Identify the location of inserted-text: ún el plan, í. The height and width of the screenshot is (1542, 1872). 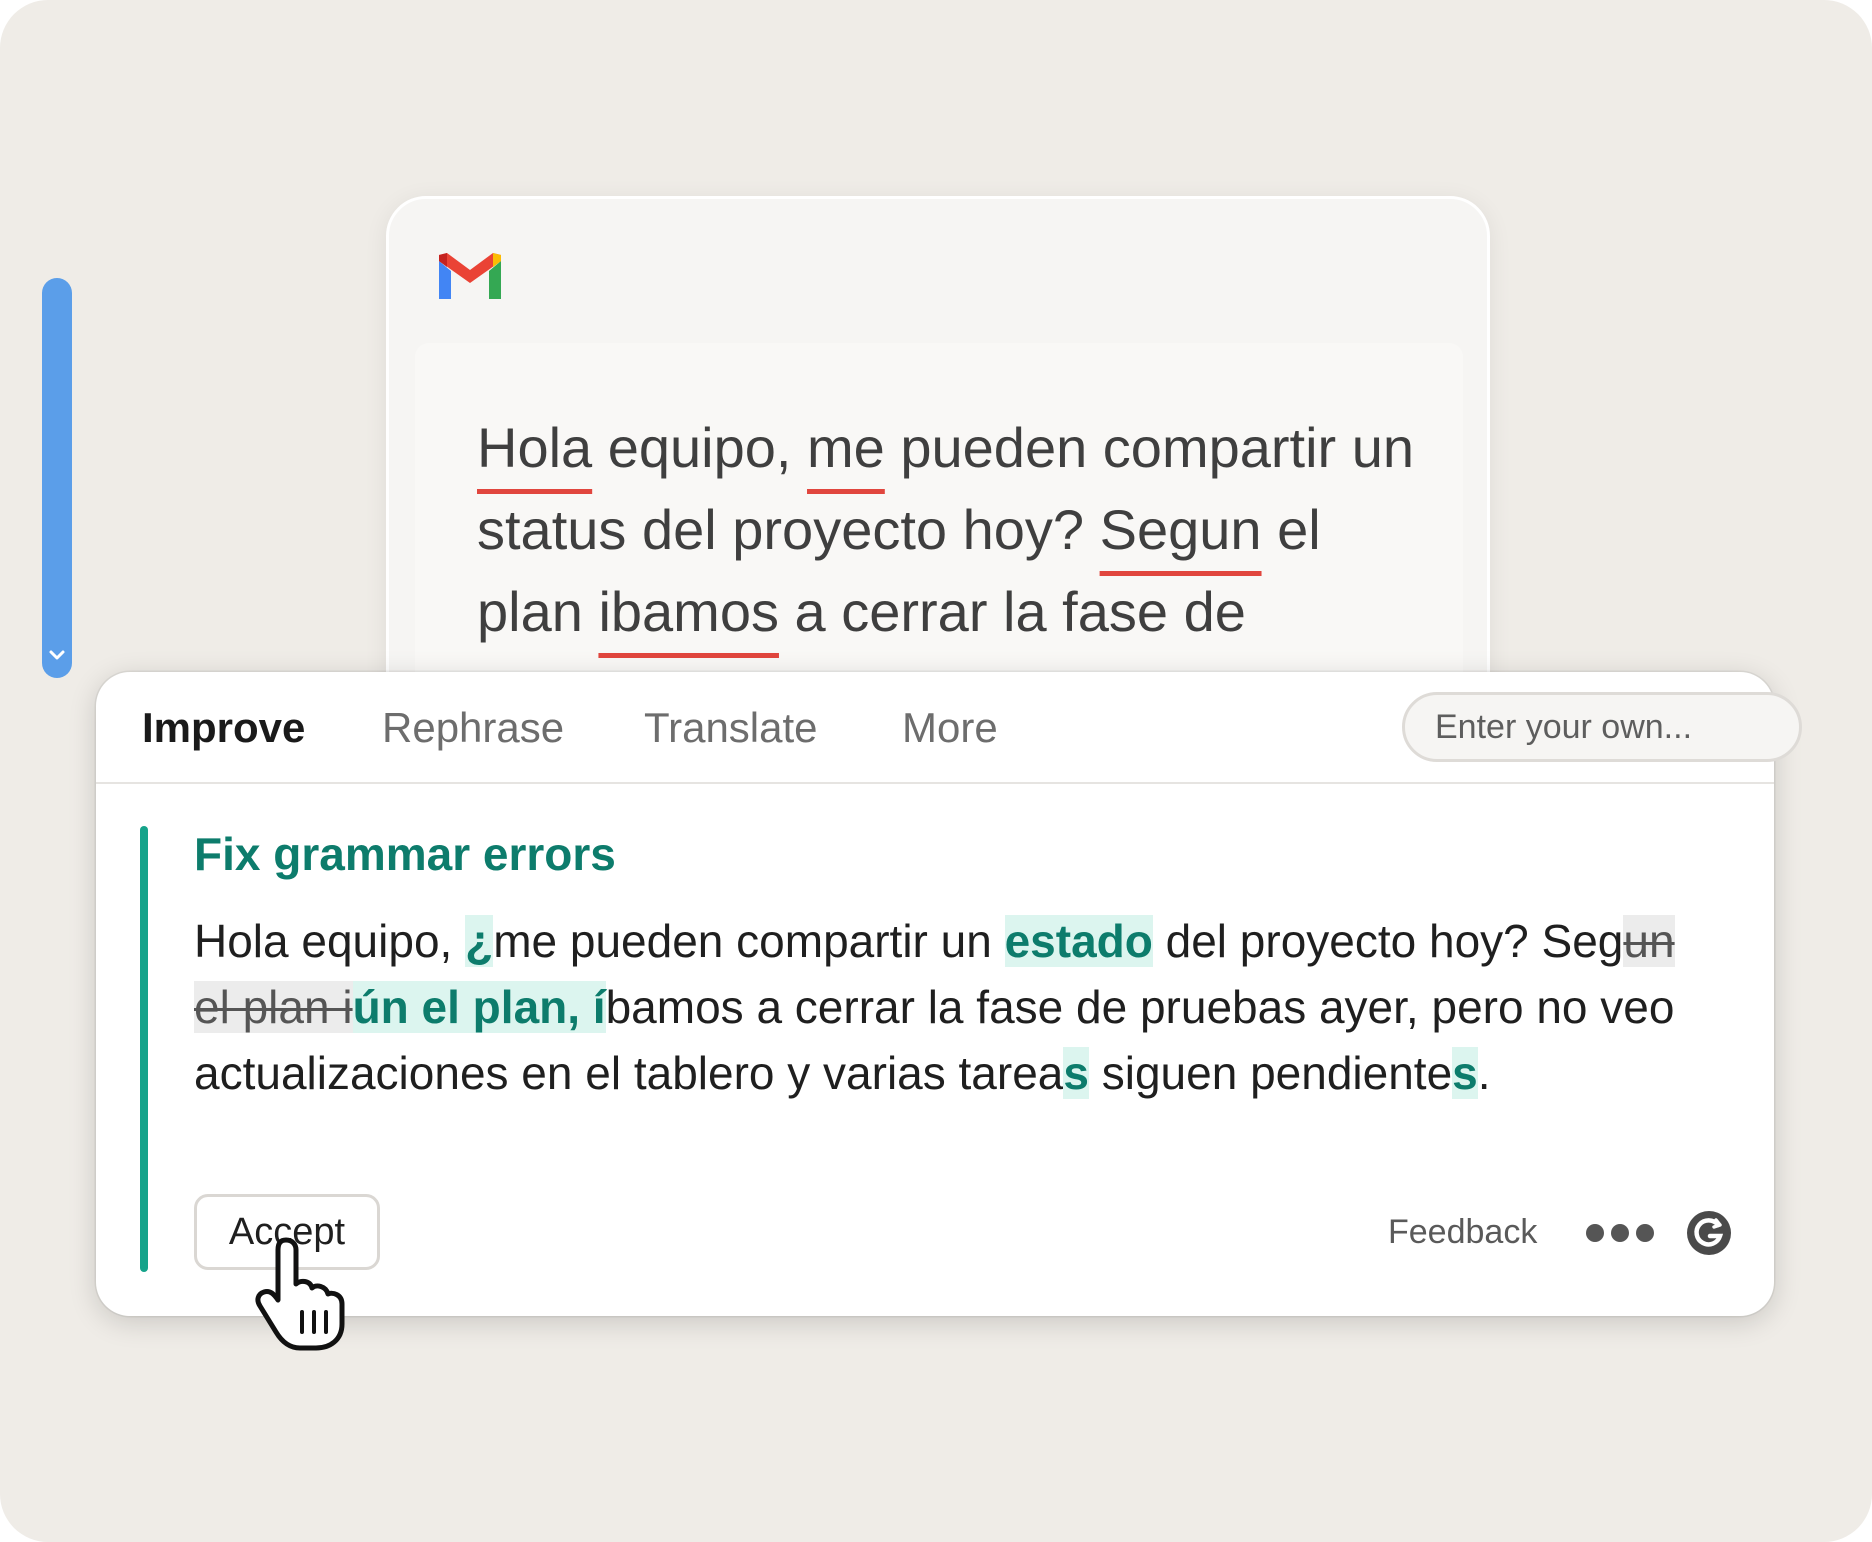
(479, 1007).